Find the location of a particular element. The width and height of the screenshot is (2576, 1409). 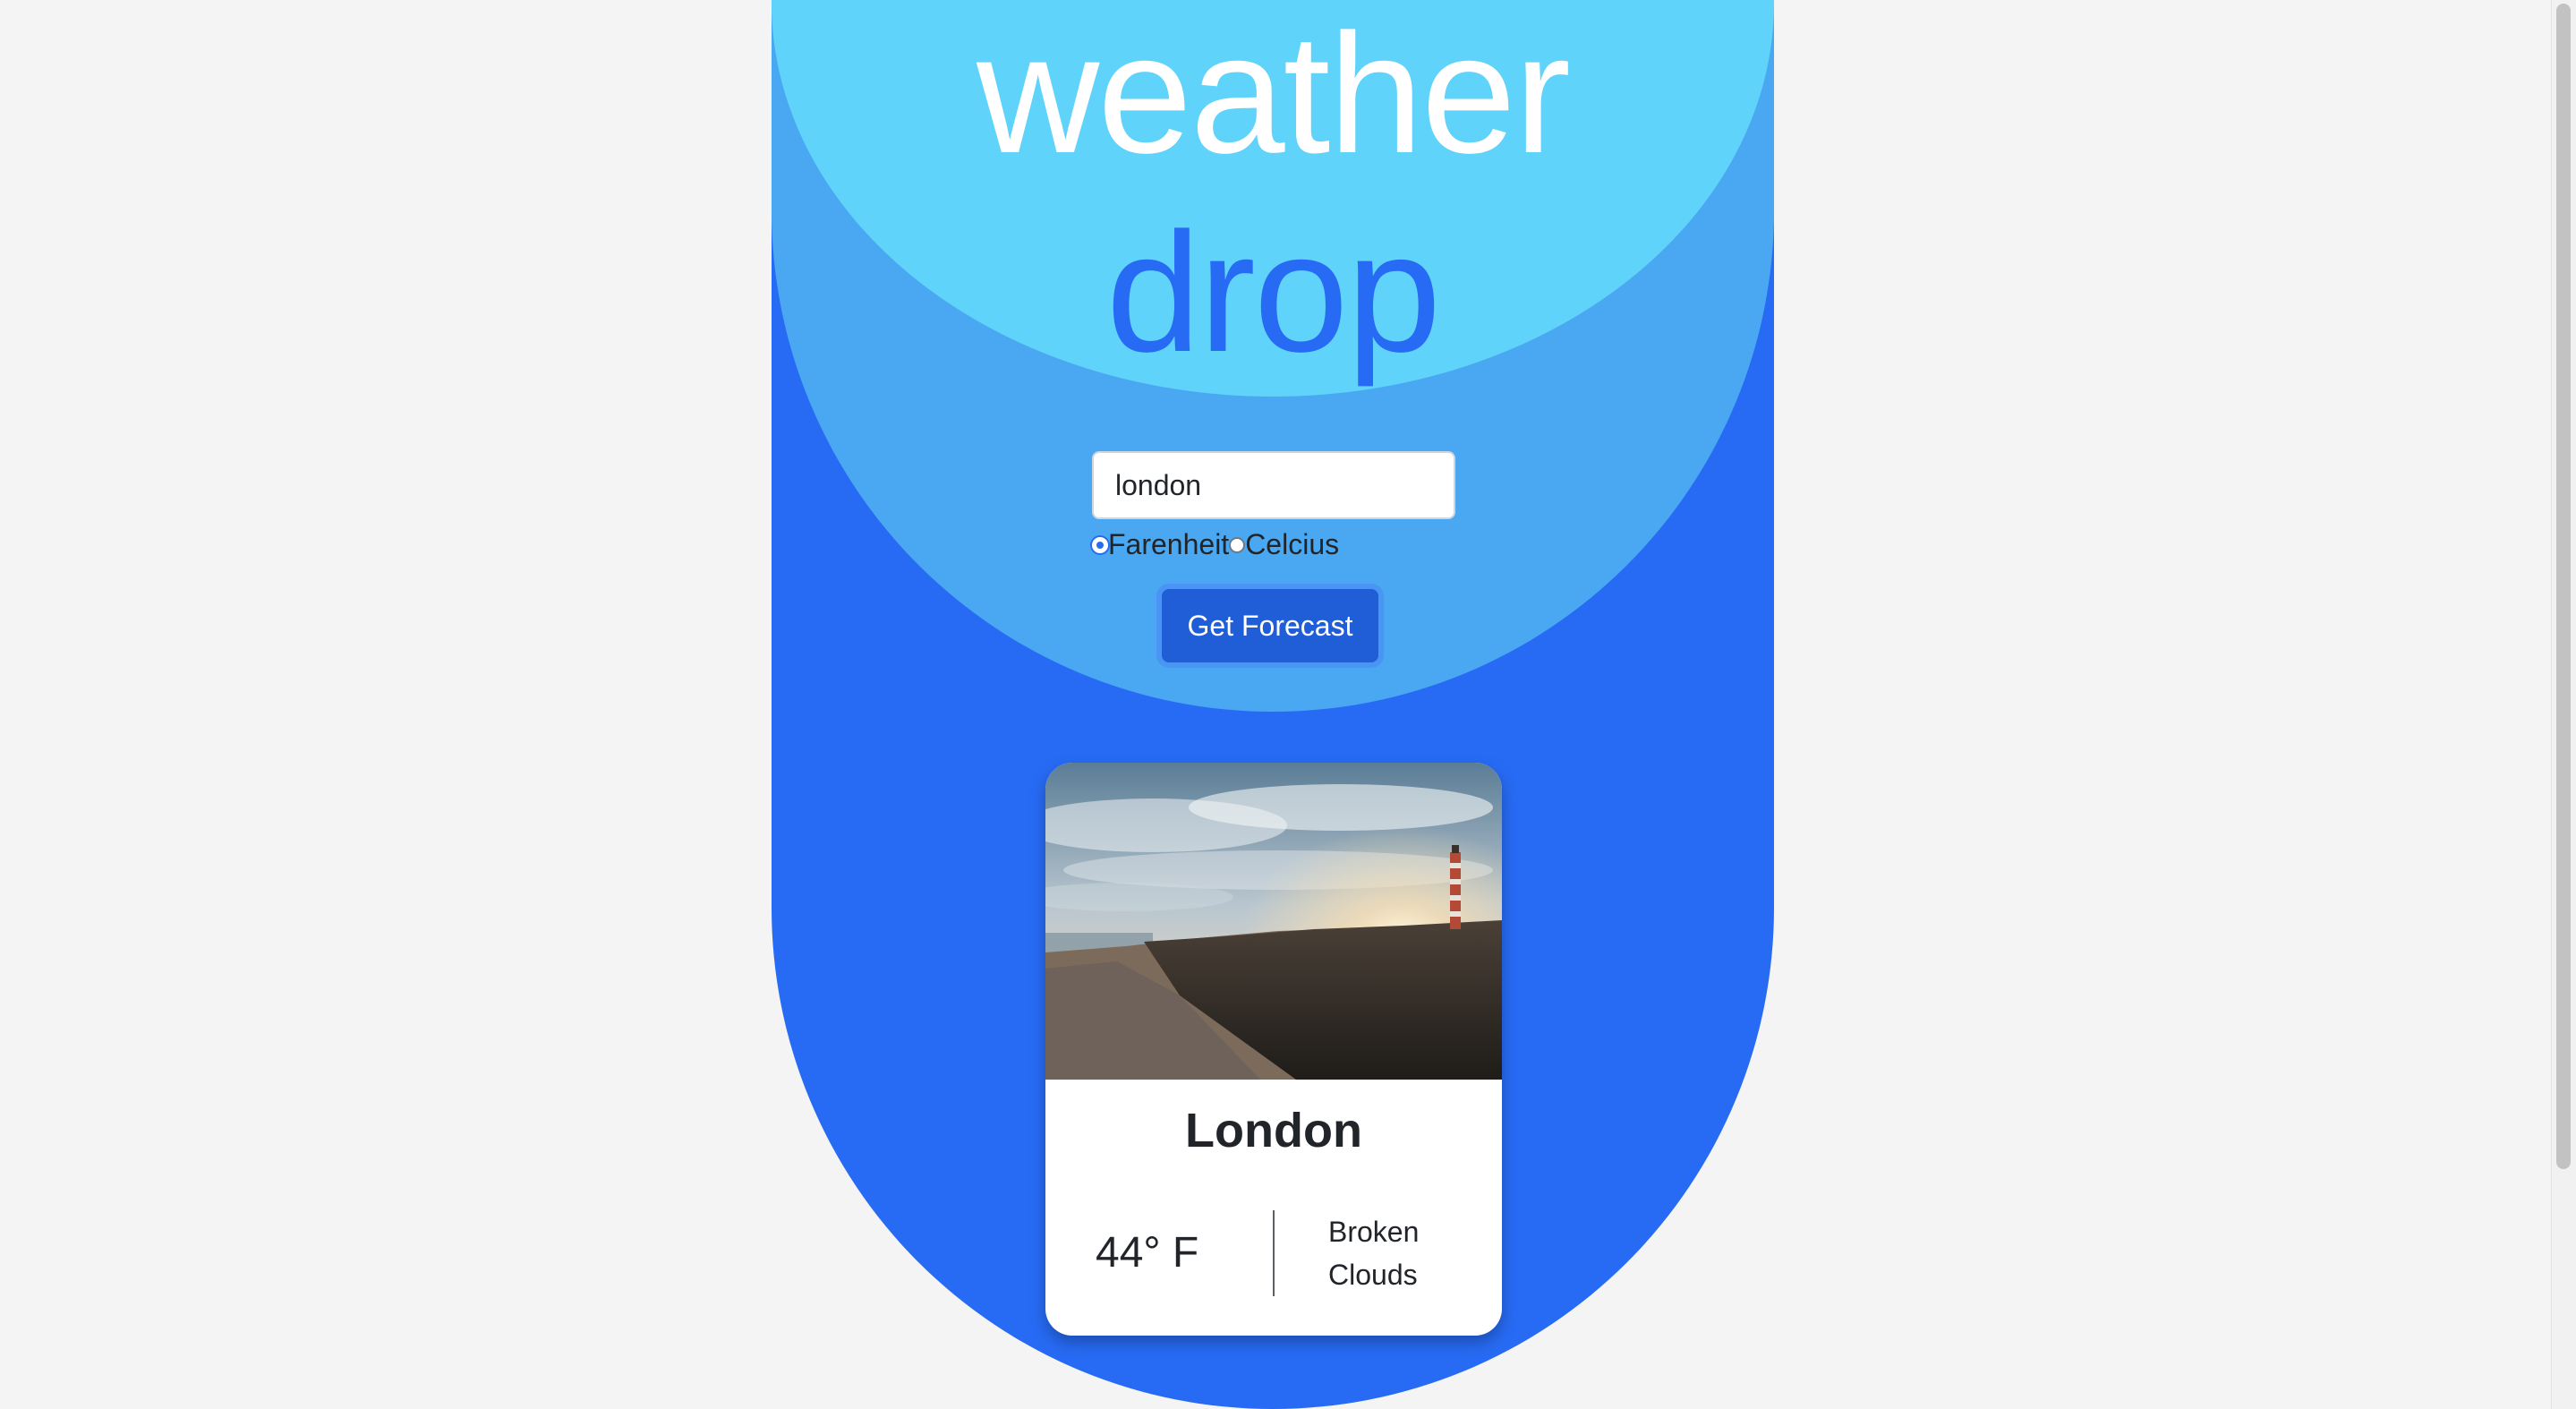

logo-drop-text: drop is located at coordinates (1273, 293).